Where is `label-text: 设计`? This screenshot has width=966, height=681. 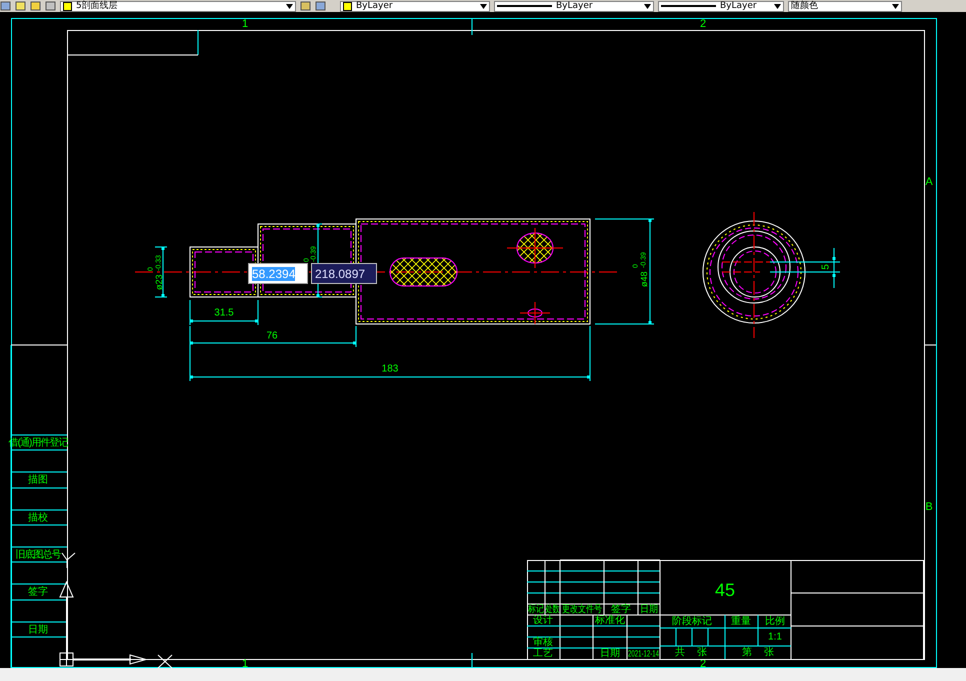
label-text: 设计 is located at coordinates (543, 620).